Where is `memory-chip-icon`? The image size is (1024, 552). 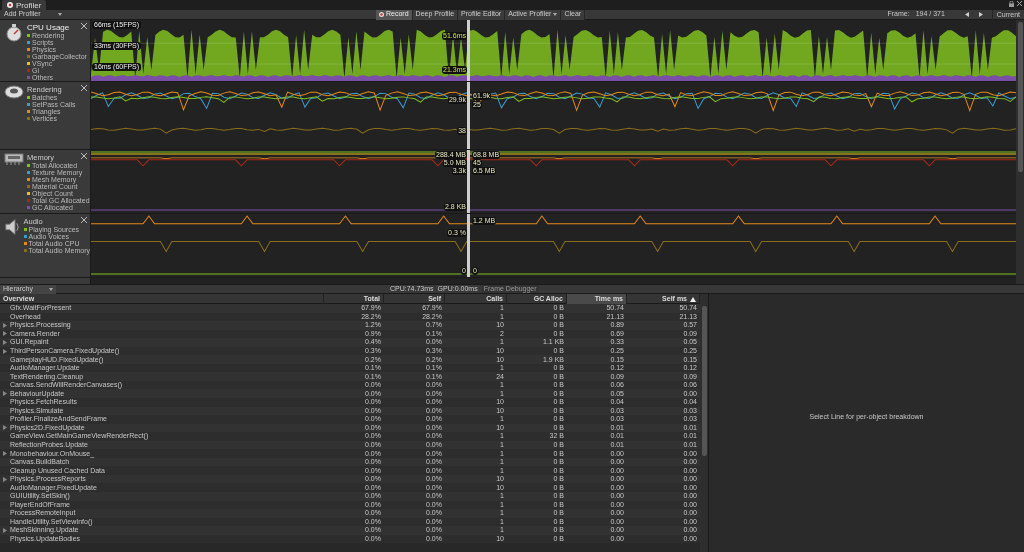
memory-chip-icon is located at coordinates (14, 159).